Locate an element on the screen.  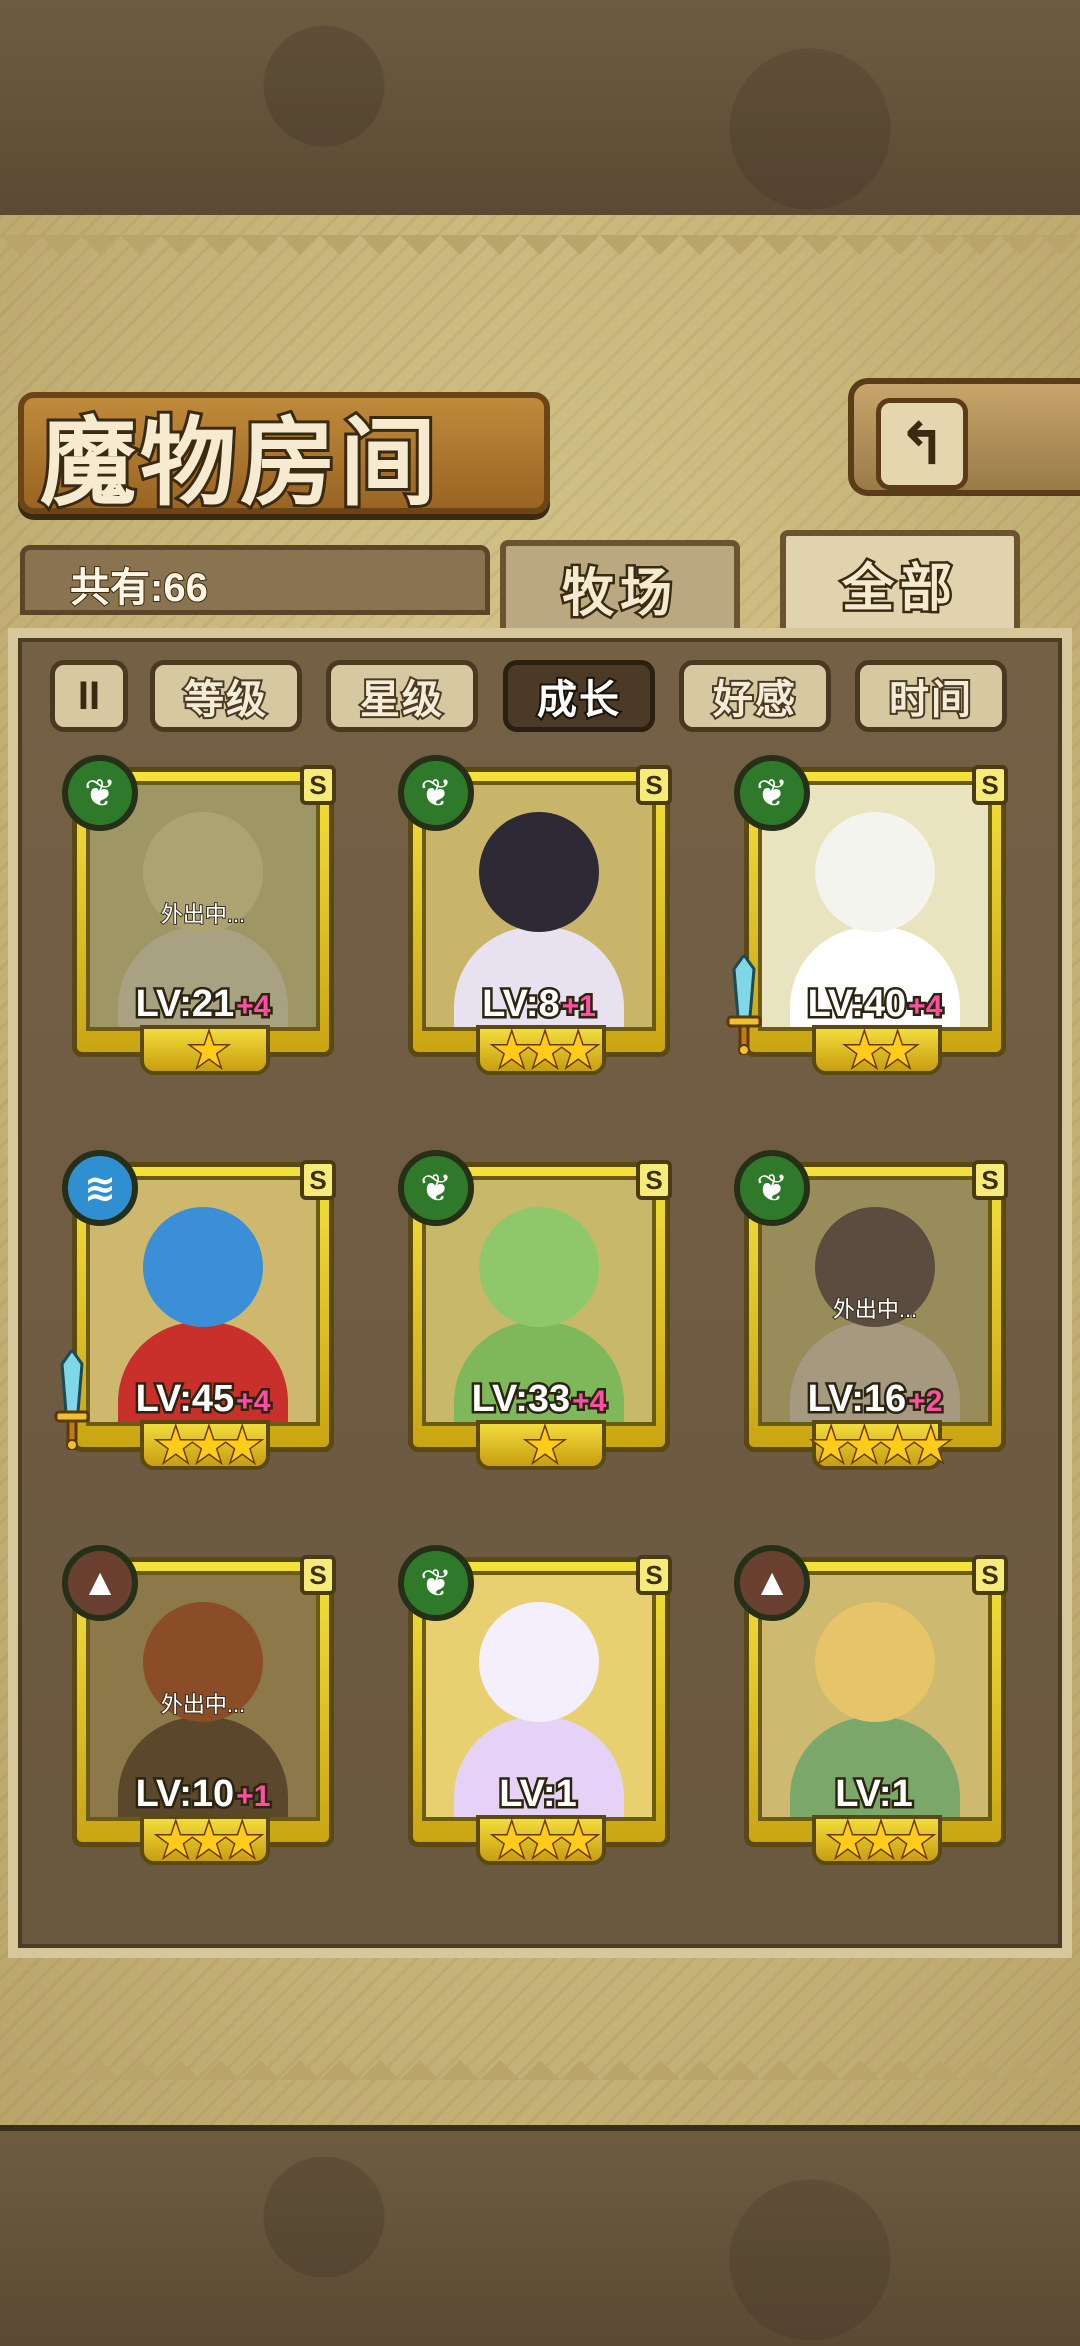
level-label: LV:16+2 is located at coordinates (875, 1399).